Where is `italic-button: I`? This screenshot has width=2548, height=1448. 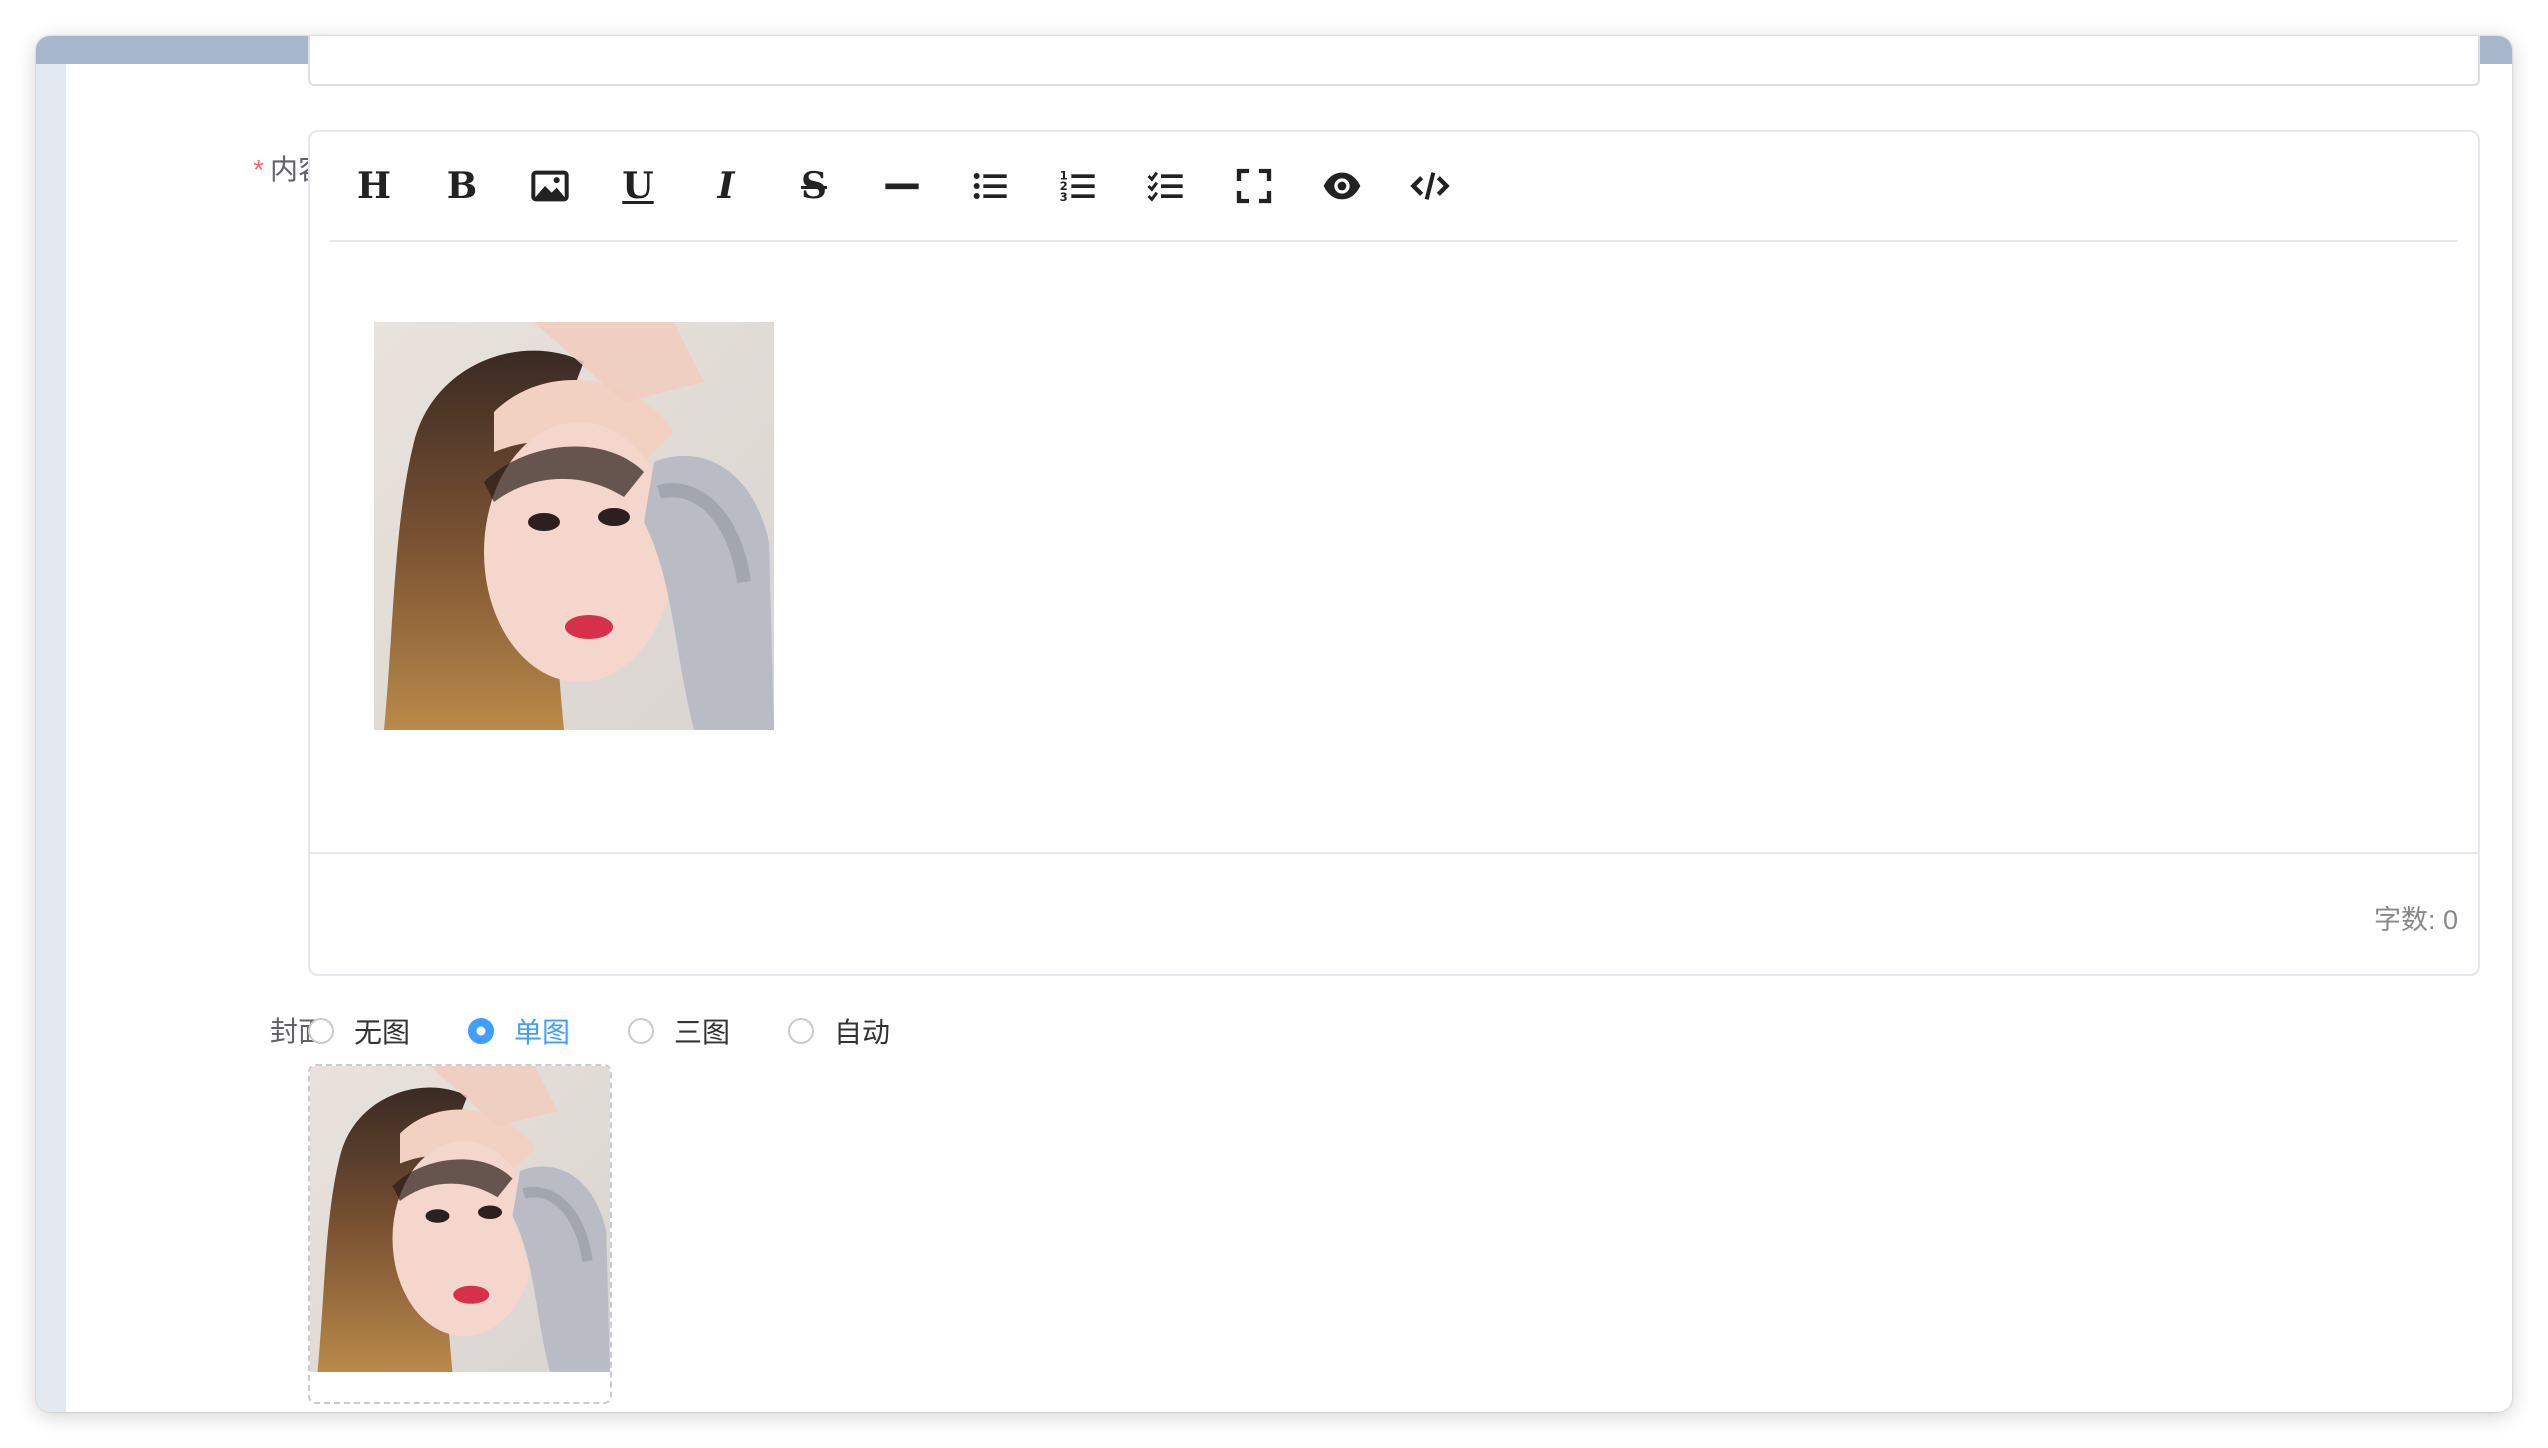
italic-button: I is located at coordinates (726, 186).